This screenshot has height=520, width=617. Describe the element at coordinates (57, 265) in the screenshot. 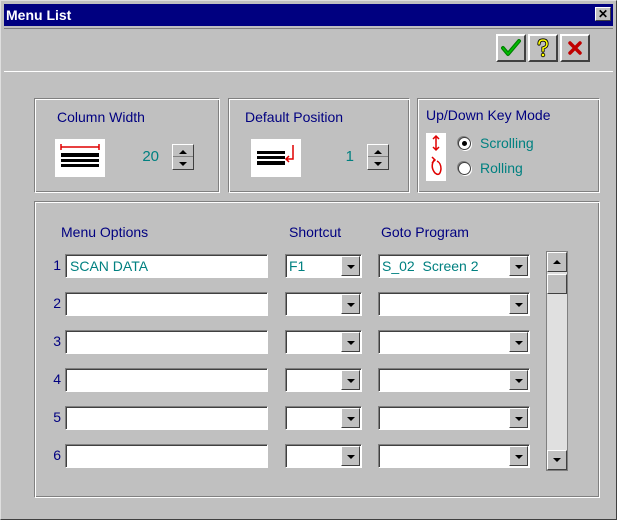

I see `row-number: 1` at that location.